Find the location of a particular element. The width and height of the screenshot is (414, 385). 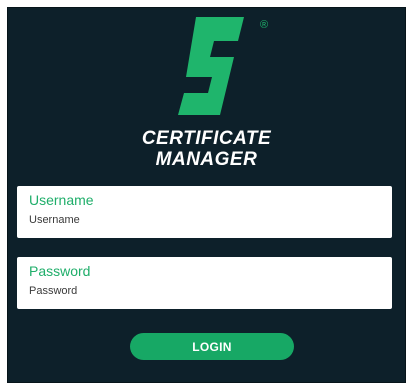

app-title-line1: CERTIFICATE is located at coordinates (206, 138).